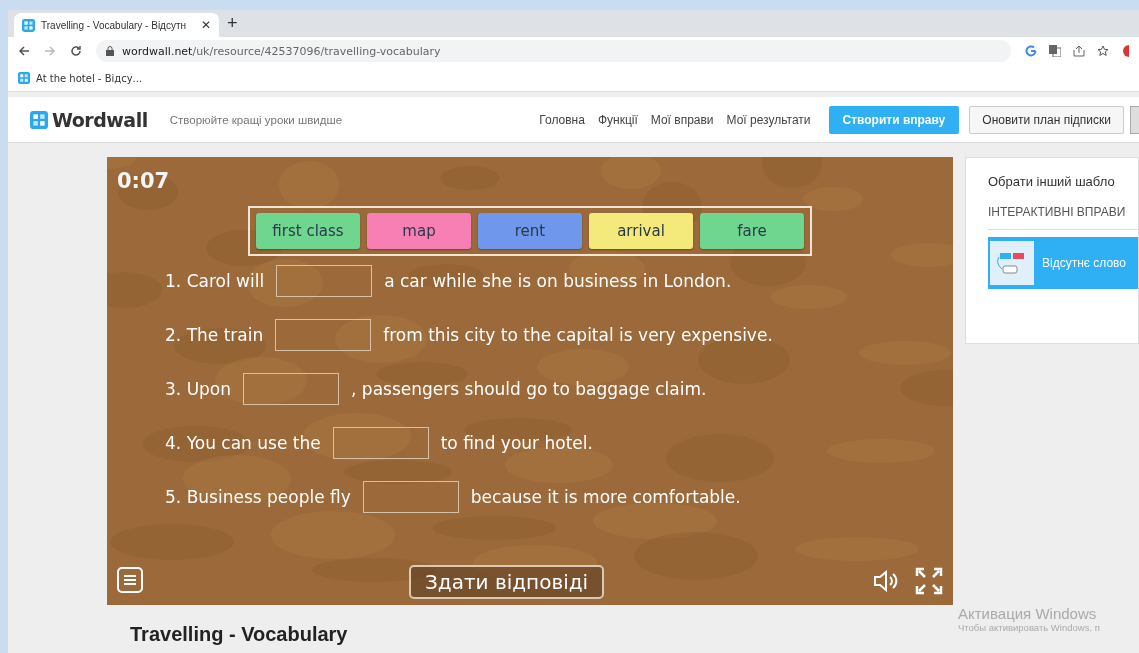 The image size is (1139, 653). What do you see at coordinates (198, 389) in the screenshot?
I see `sentence-text: 3. Upon` at bounding box center [198, 389].